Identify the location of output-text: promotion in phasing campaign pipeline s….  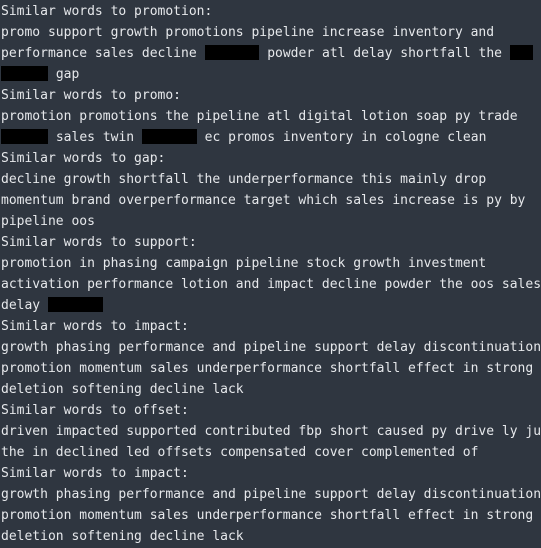
(244, 263).